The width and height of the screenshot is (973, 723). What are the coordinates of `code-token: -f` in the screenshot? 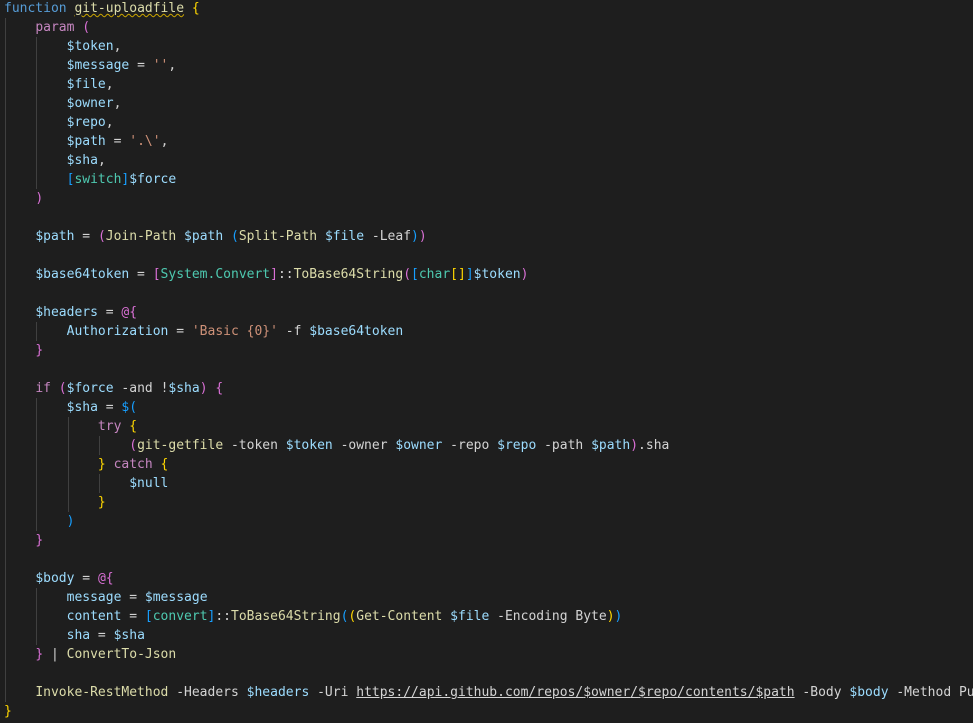 It's located at (293, 331).